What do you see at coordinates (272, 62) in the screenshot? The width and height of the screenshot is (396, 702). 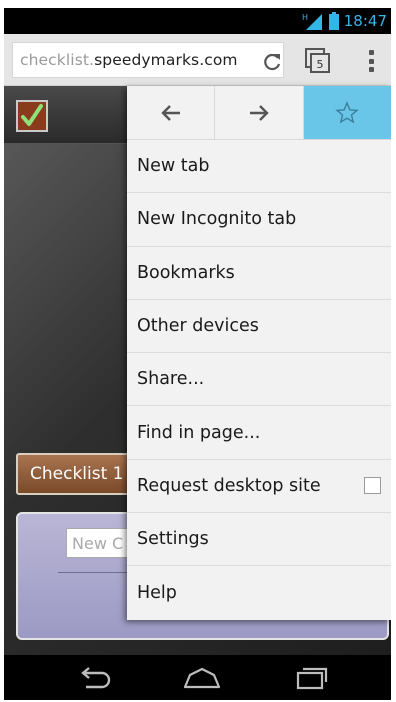 I see `reload-icon` at bounding box center [272, 62].